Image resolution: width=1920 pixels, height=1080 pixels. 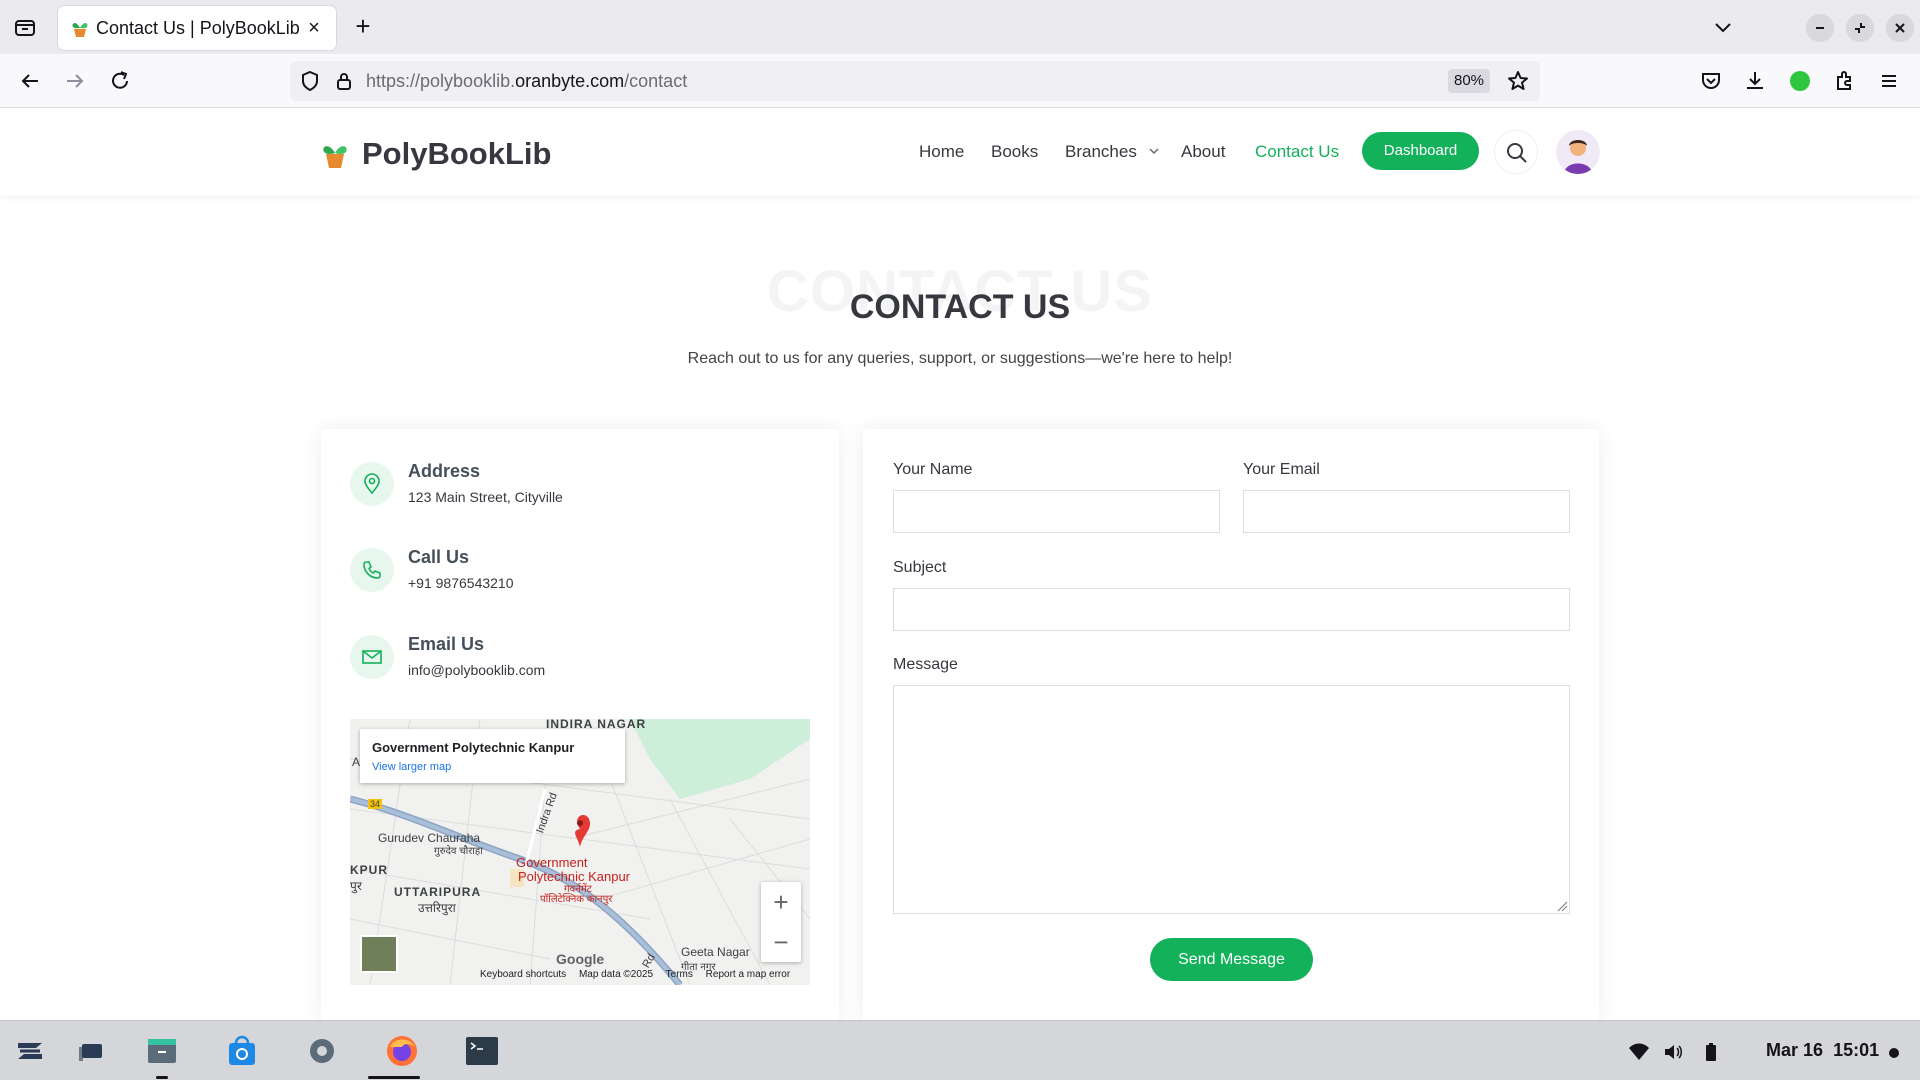 What do you see at coordinates (458, 851) in the screenshot?
I see `map-label-gurudev-hi: गुरुदेव चौराहा` at bounding box center [458, 851].